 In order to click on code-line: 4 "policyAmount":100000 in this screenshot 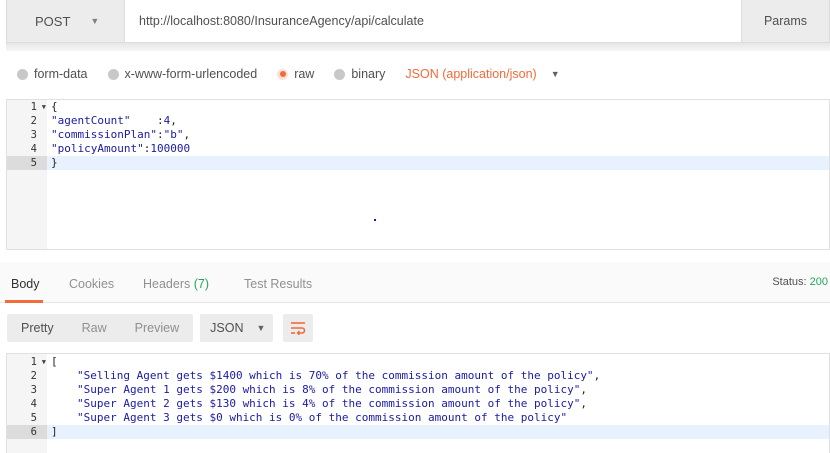, I will do `click(418, 149)`.